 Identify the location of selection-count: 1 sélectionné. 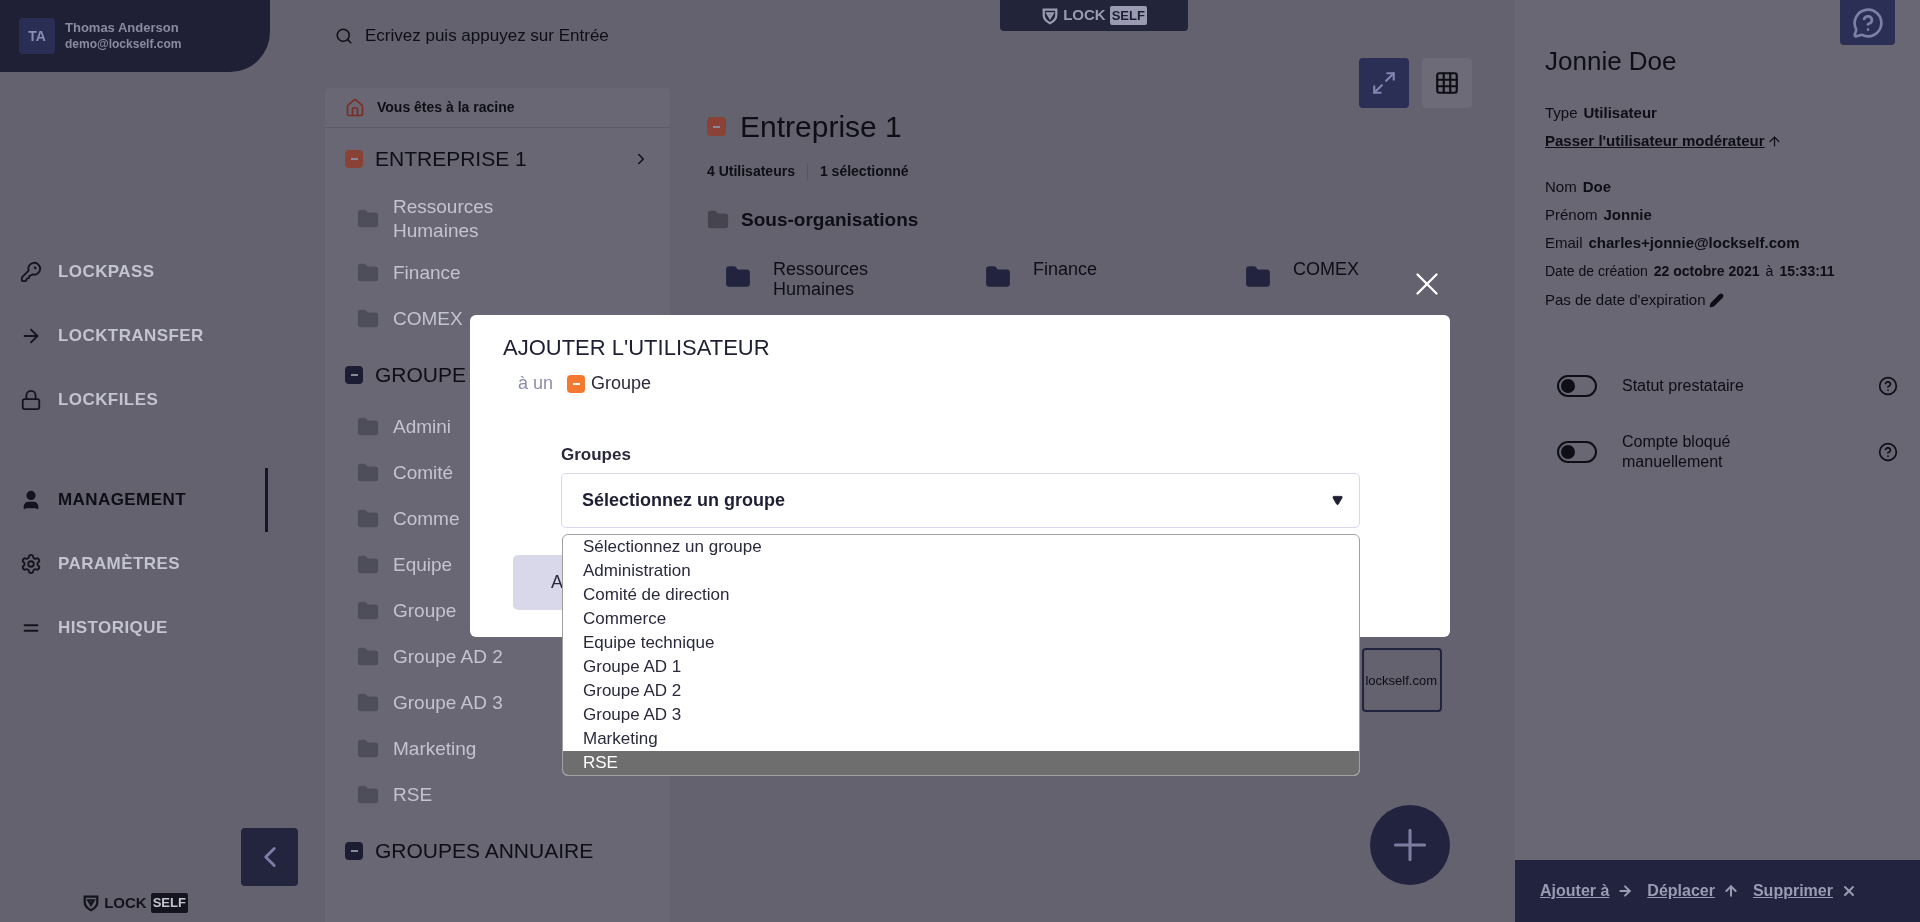
(864, 171).